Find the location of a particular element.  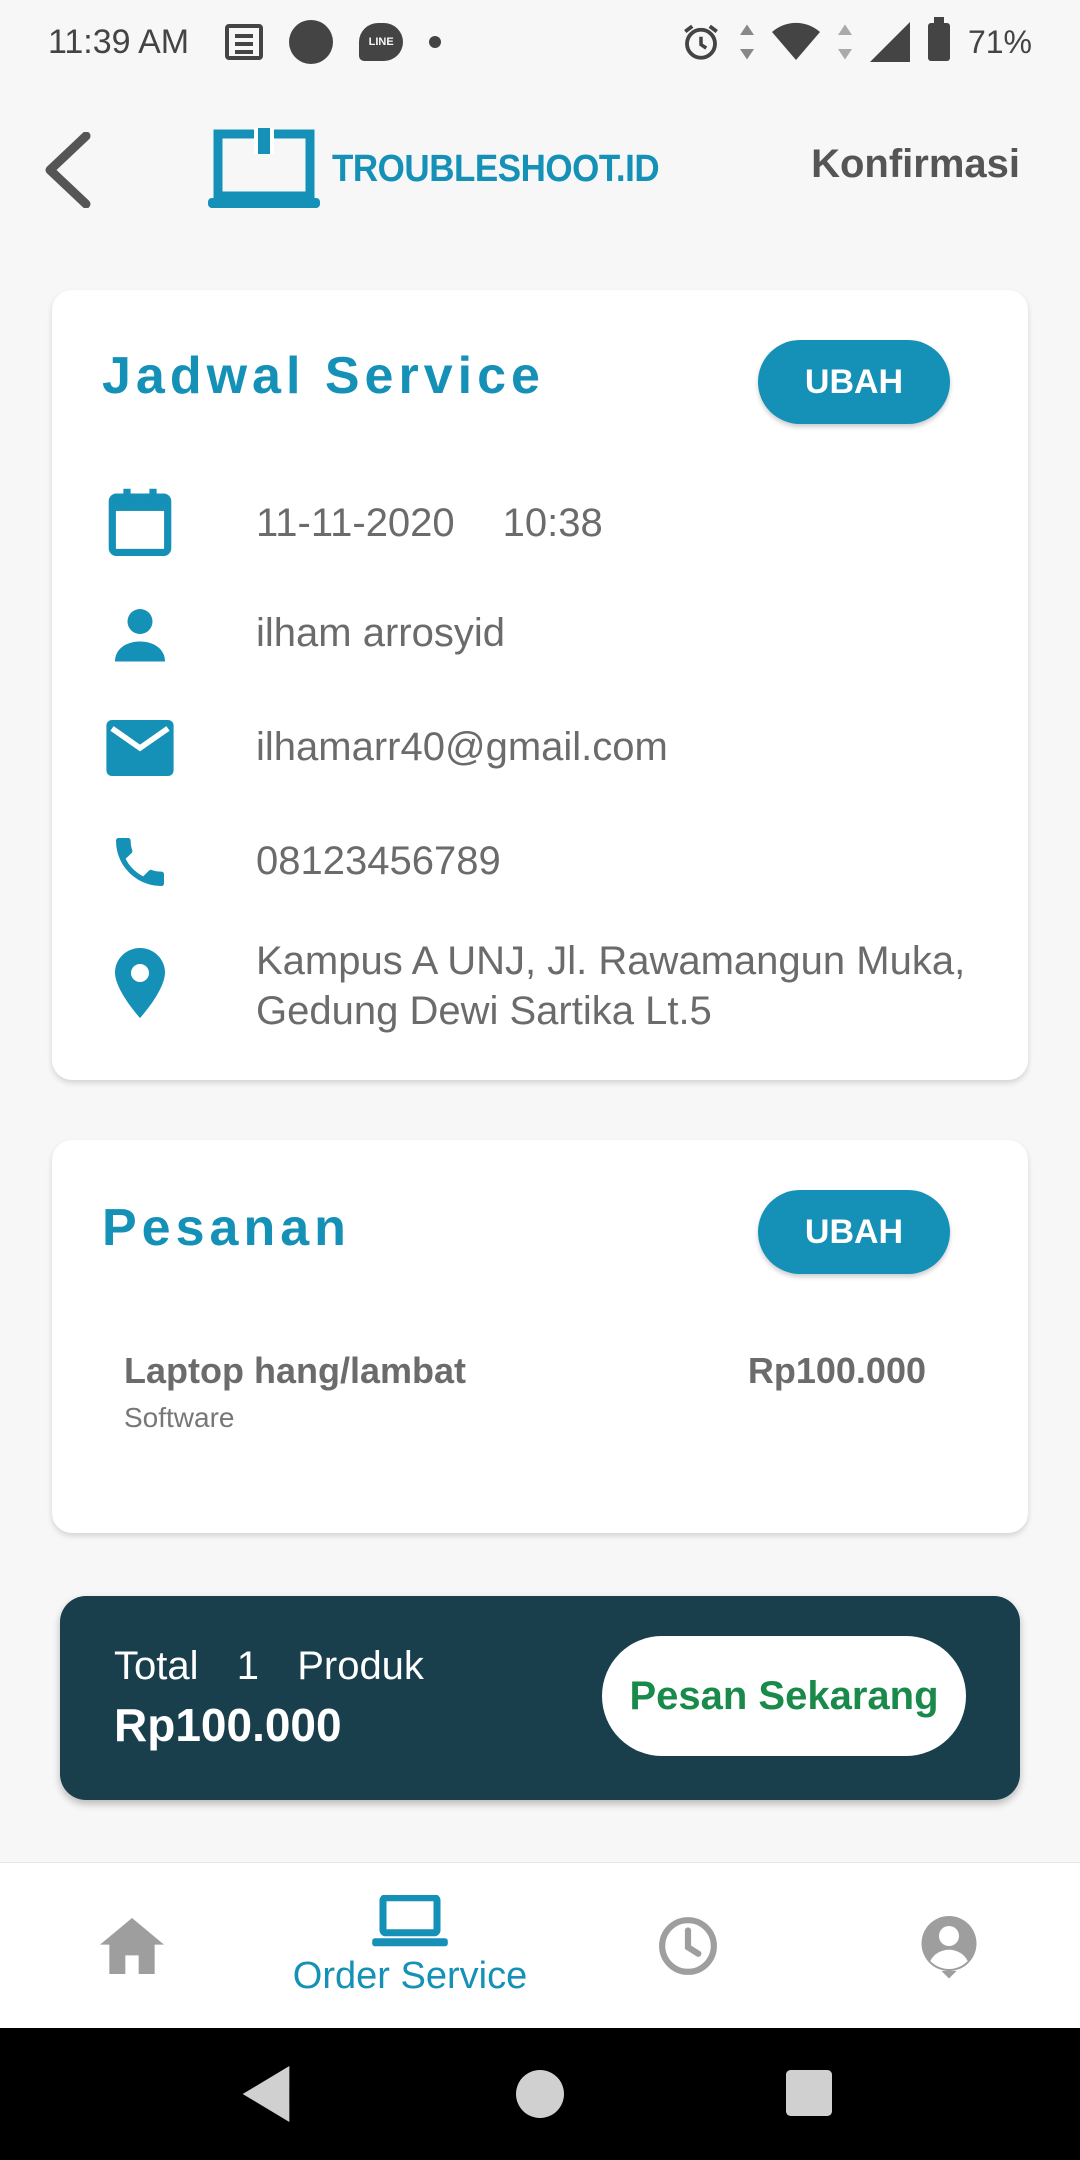

line-app-icon: LINE is located at coordinates (381, 42).